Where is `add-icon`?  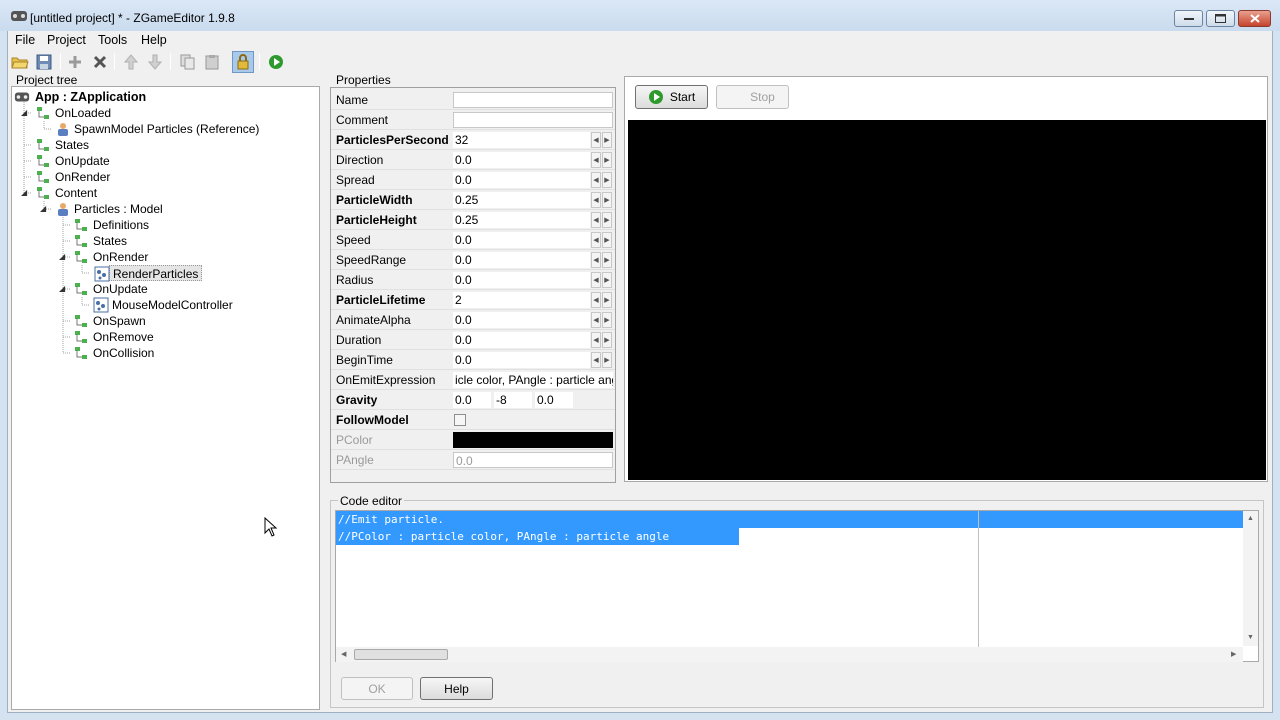 add-icon is located at coordinates (75, 62).